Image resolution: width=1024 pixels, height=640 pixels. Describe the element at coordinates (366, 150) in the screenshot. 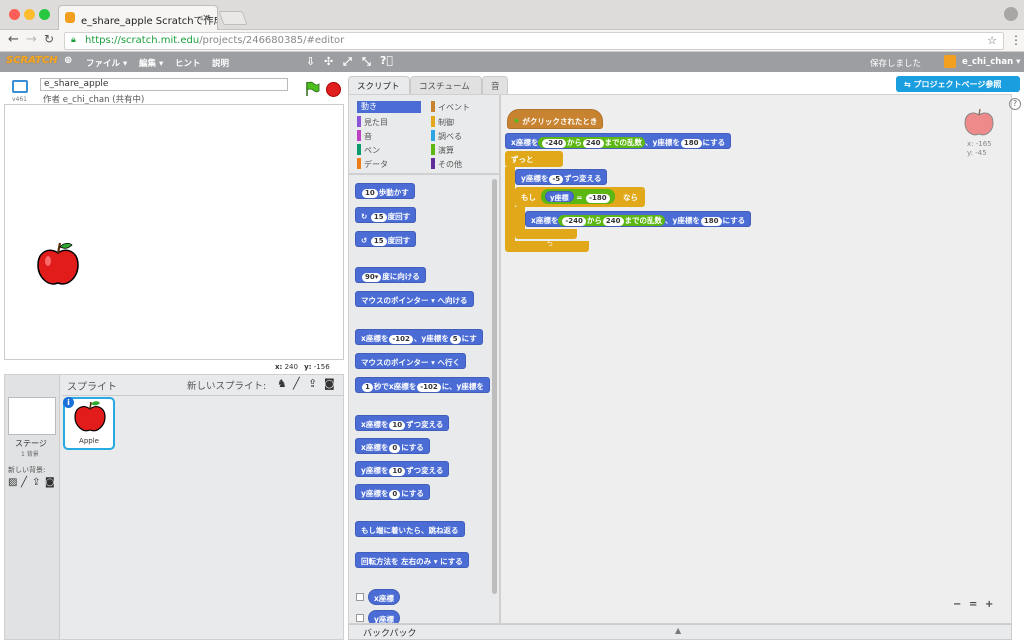

I see `category-pen: ペン` at that location.